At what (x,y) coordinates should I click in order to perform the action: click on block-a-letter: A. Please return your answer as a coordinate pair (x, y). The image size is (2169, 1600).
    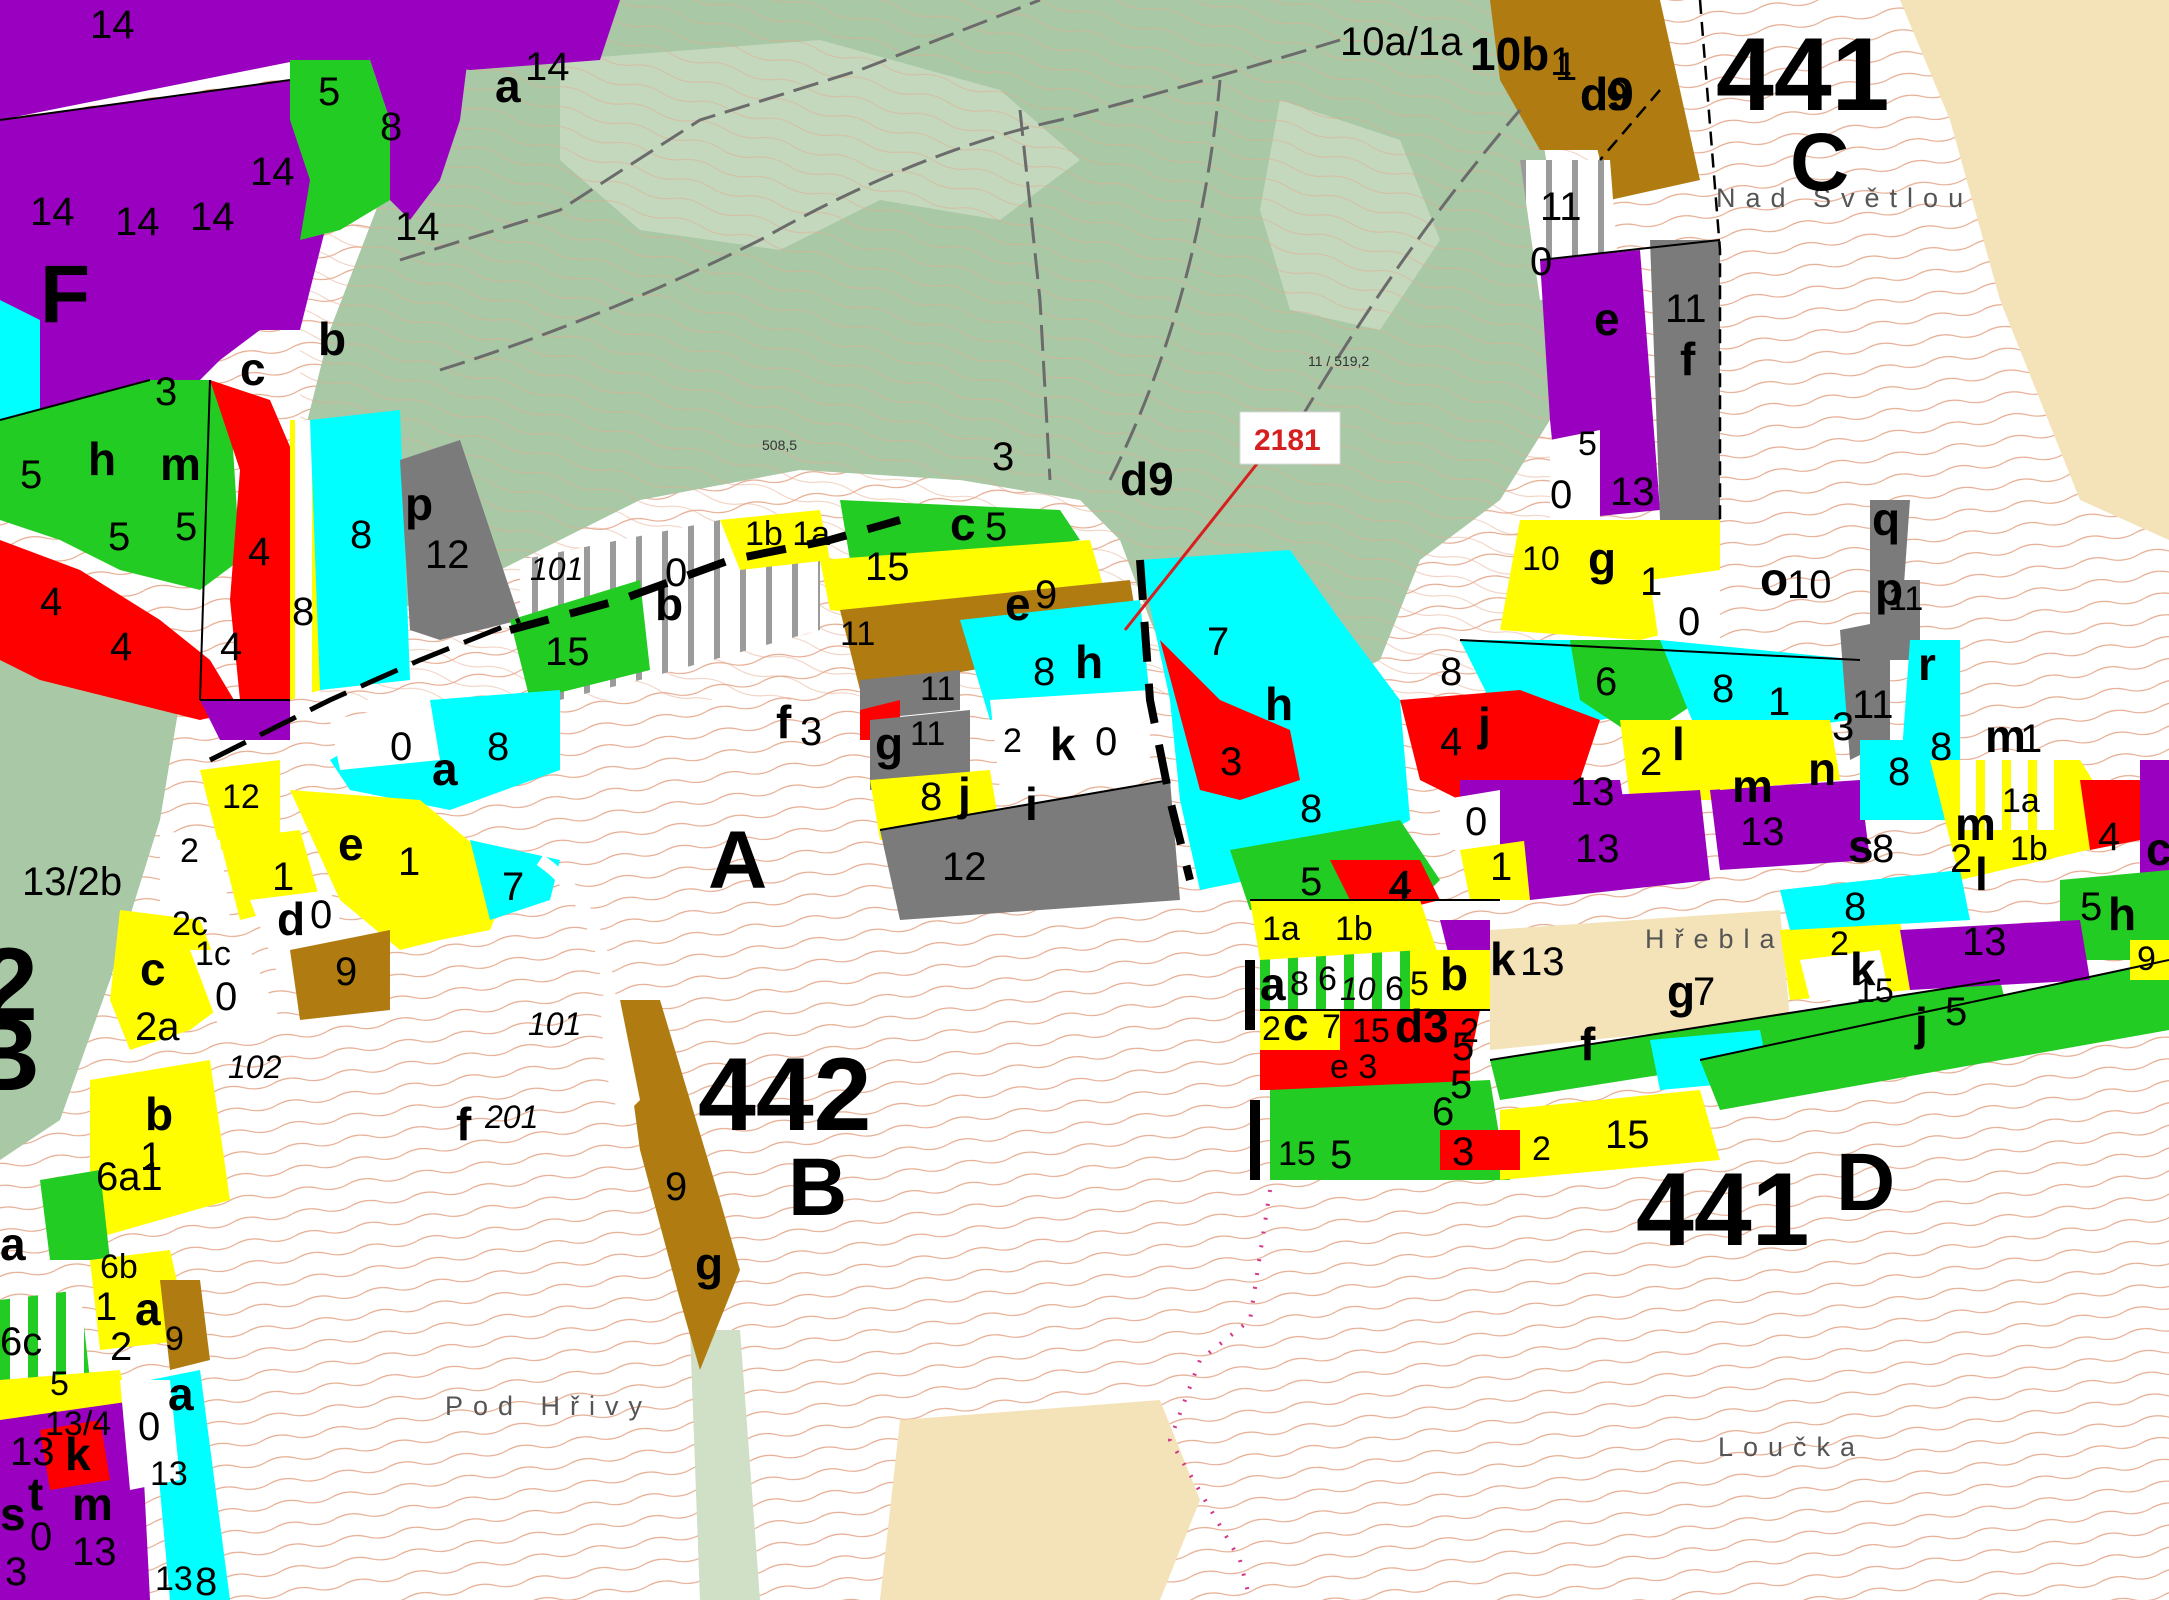
    Looking at the image, I should click on (737, 860).